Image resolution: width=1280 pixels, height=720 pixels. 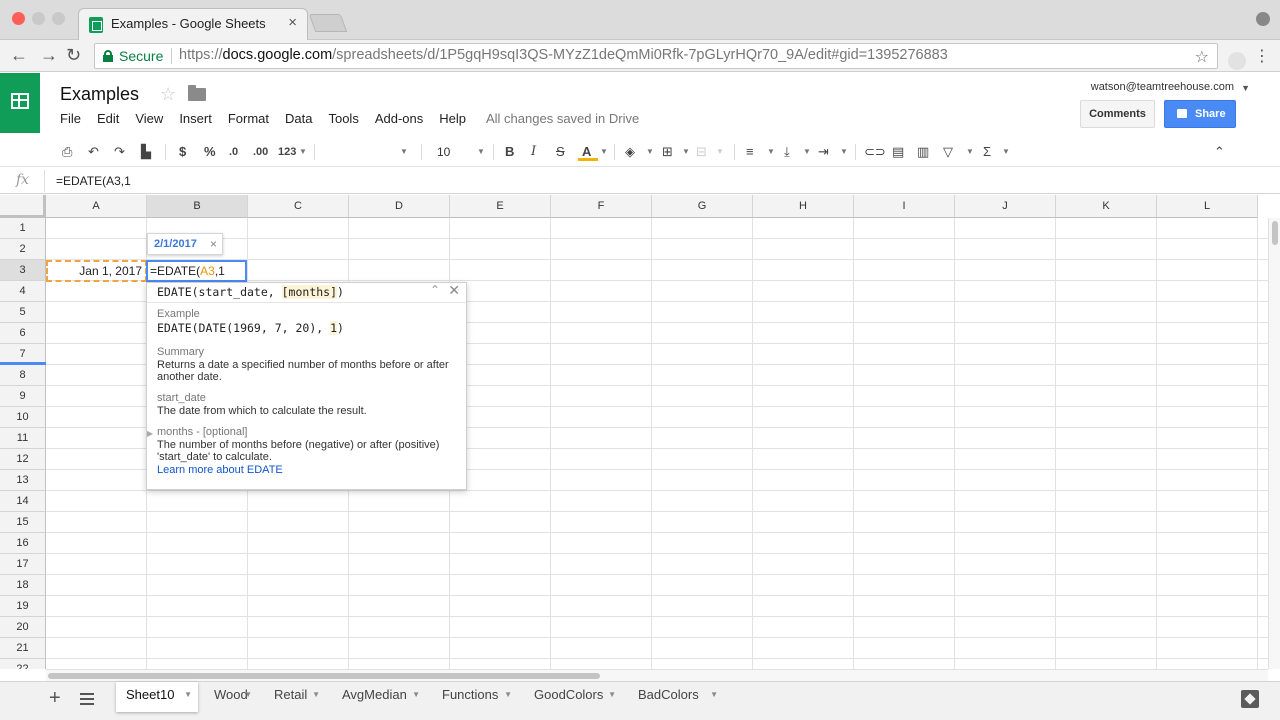 What do you see at coordinates (1207, 206) in the screenshot?
I see `column-header-l: L` at bounding box center [1207, 206].